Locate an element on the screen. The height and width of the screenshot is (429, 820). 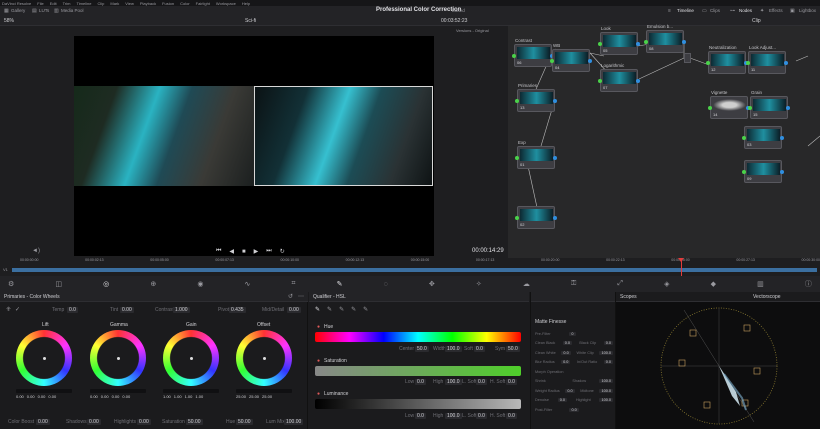
blur-icon: ☁ is located at coordinates (526, 284).